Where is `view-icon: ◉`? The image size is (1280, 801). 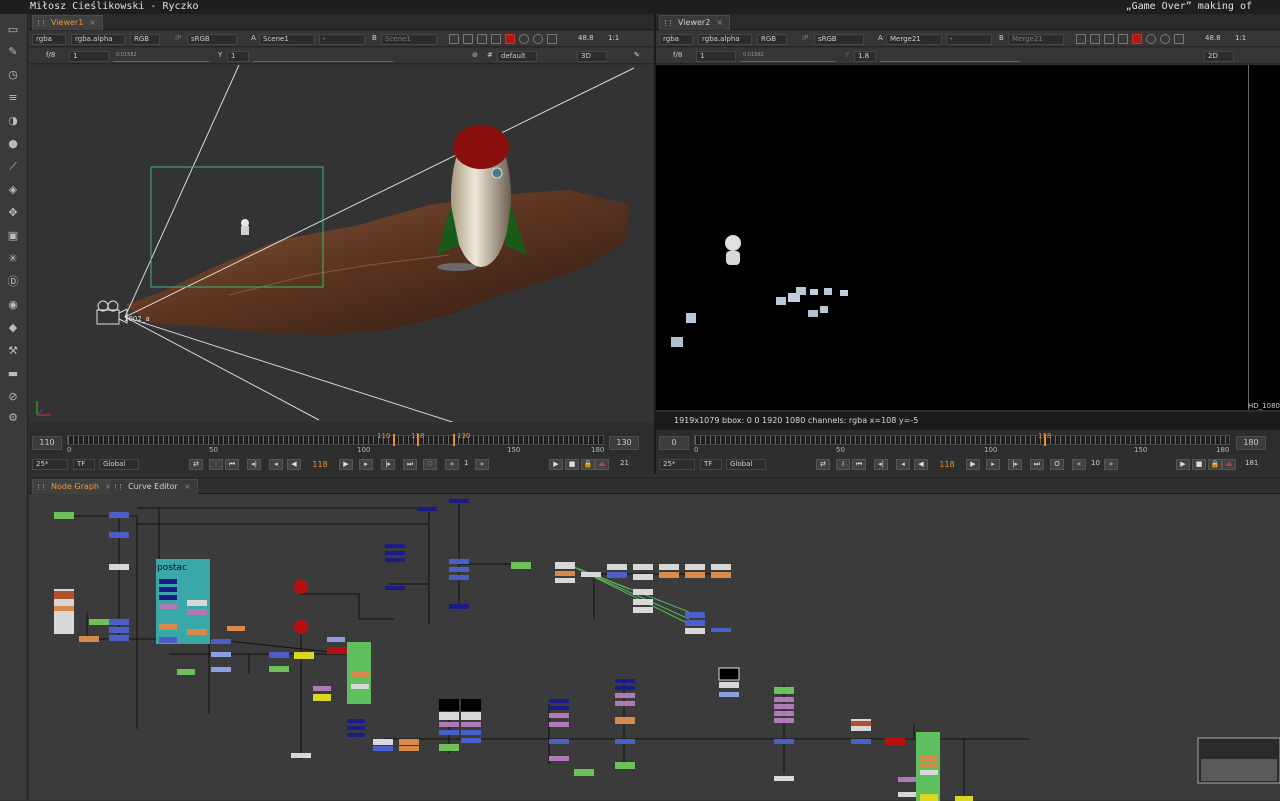
view-icon: ◉ is located at coordinates (13, 304).